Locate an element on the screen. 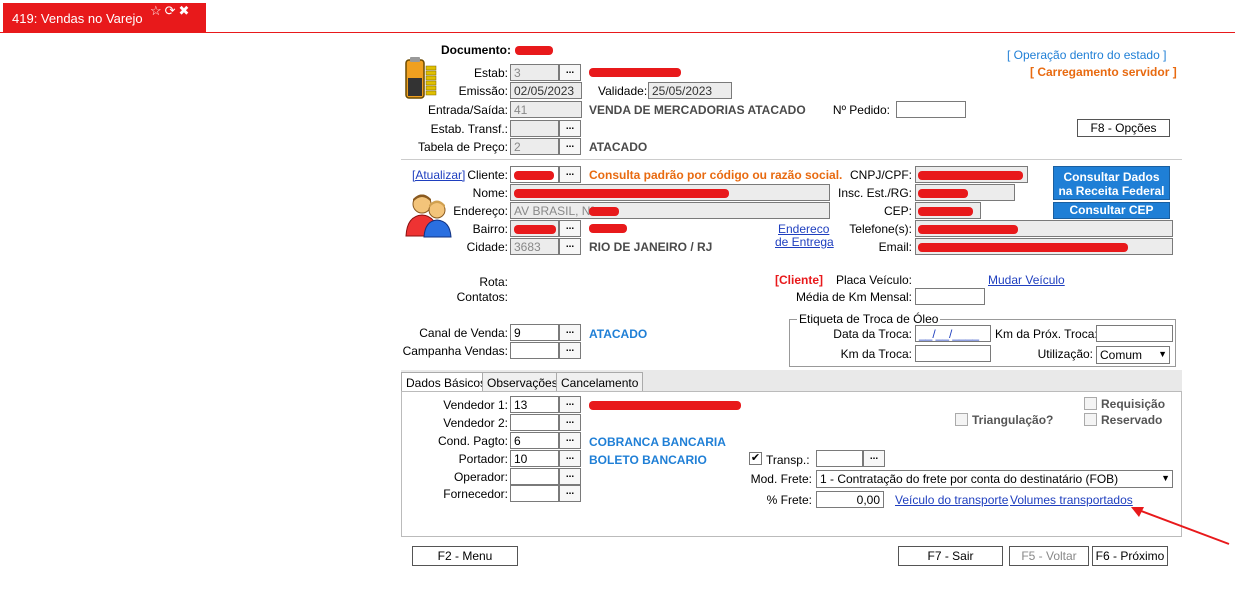  pedido-label: Nº Pedido: is located at coordinates (861, 110).